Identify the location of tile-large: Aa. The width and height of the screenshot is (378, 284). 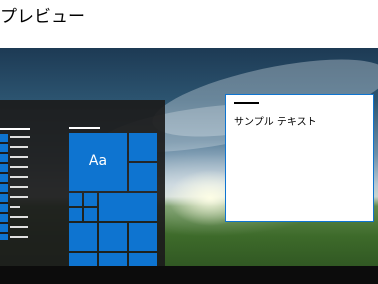
(98, 162).